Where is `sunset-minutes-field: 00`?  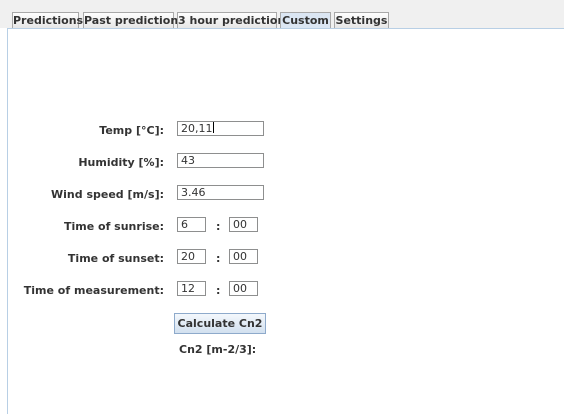 sunset-minutes-field: 00 is located at coordinates (243, 256).